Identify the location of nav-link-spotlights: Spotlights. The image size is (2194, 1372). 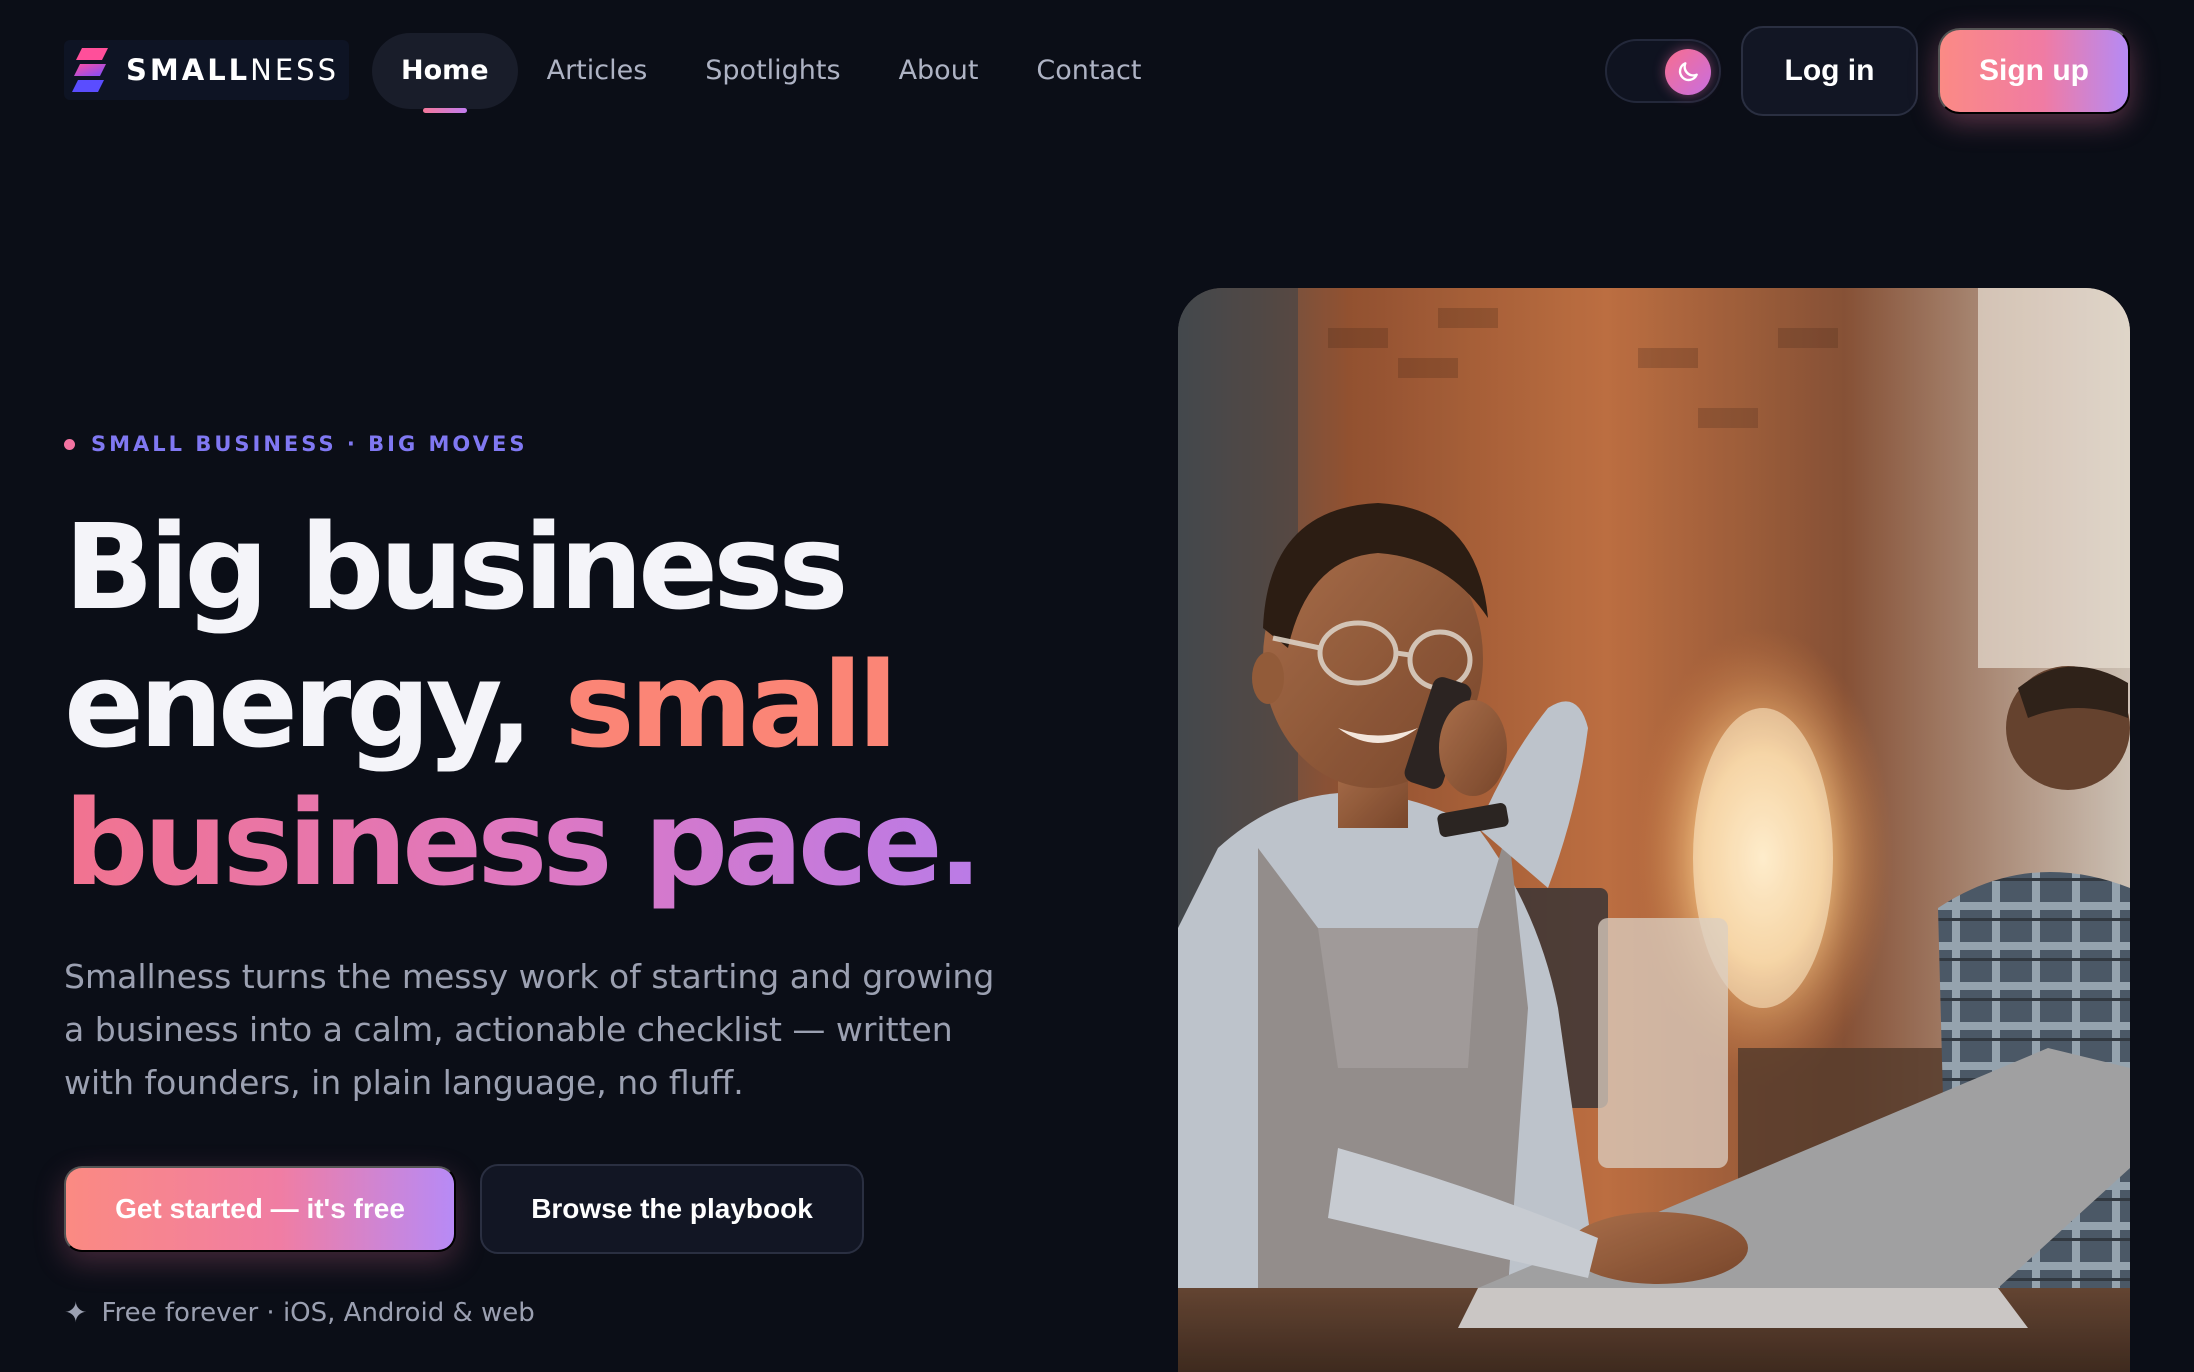
(772, 71).